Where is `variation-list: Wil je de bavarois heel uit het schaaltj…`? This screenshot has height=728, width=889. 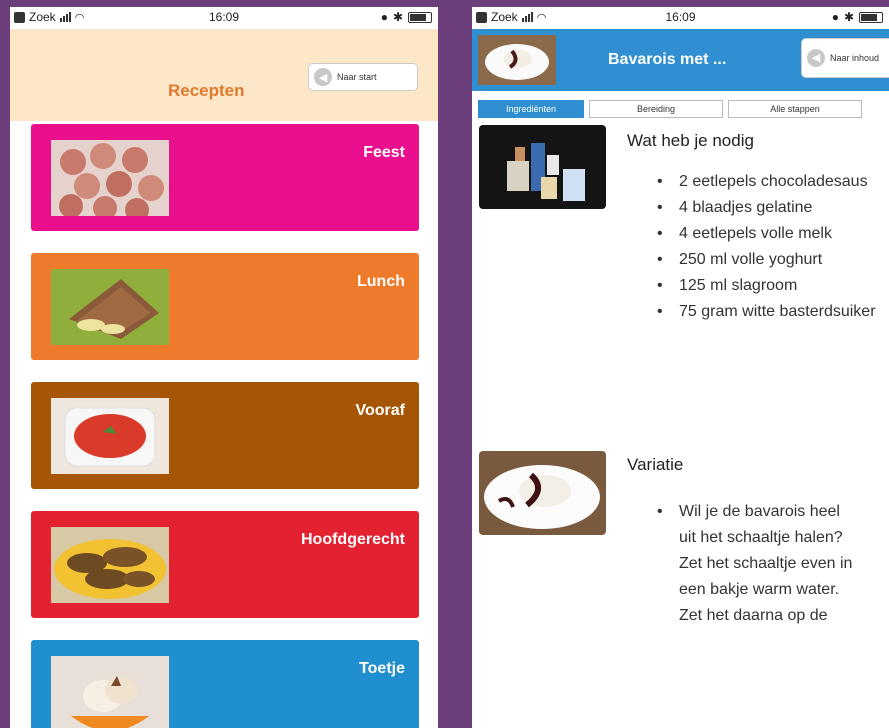
variation-list: Wil je de bavarois heel uit het schaaltj… is located at coordinates (757, 564).